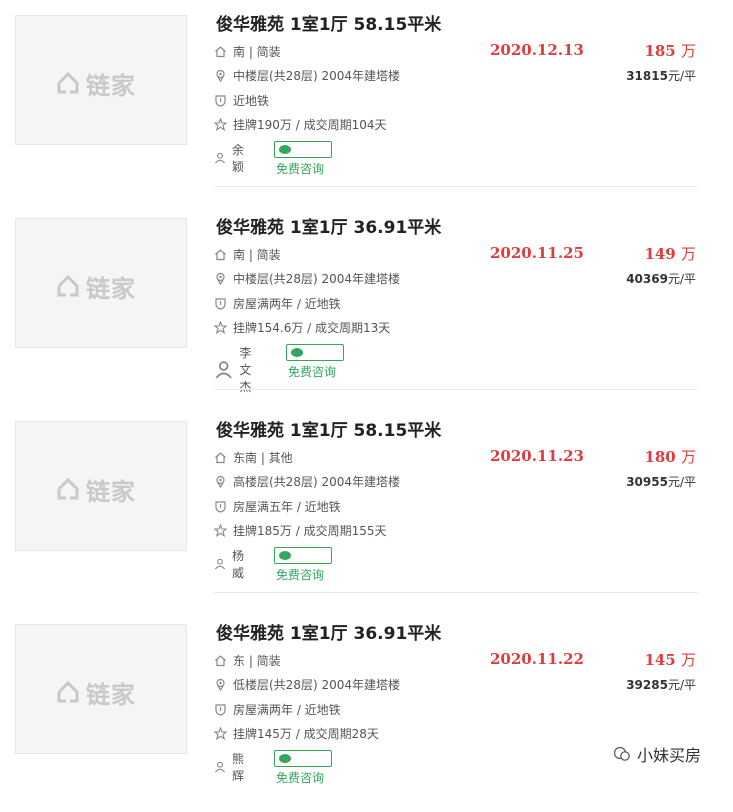 The width and height of the screenshot is (733, 812). I want to click on orientation-row: 东 | 简装, so click(247, 660).